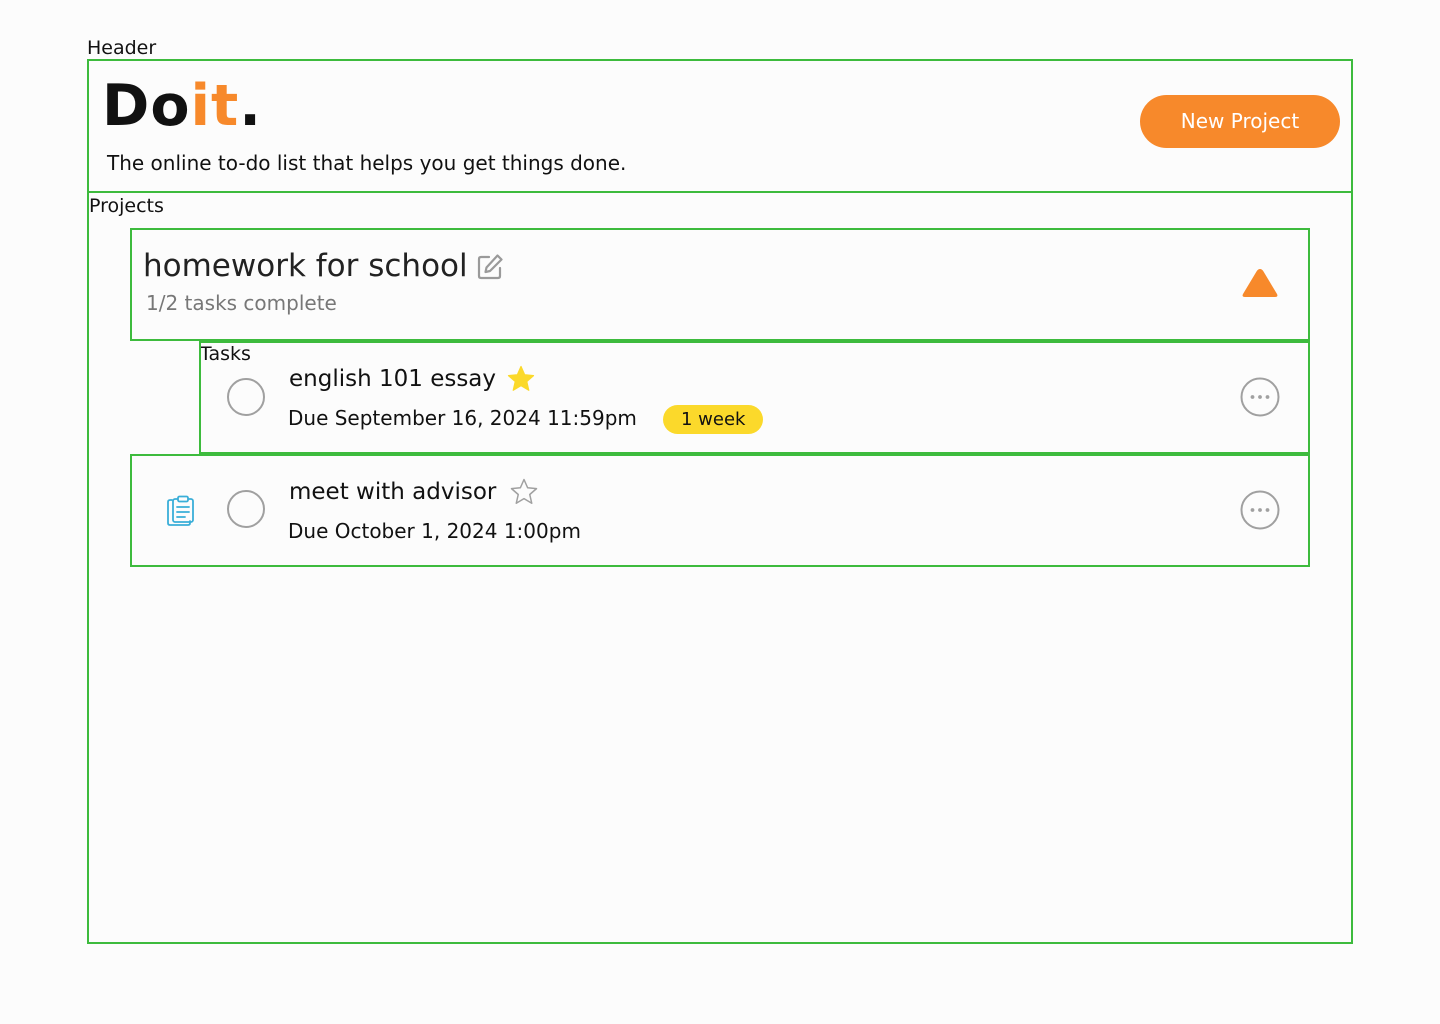  Describe the element at coordinates (1260, 283) in the screenshot. I see `triangle-up-icon` at that location.